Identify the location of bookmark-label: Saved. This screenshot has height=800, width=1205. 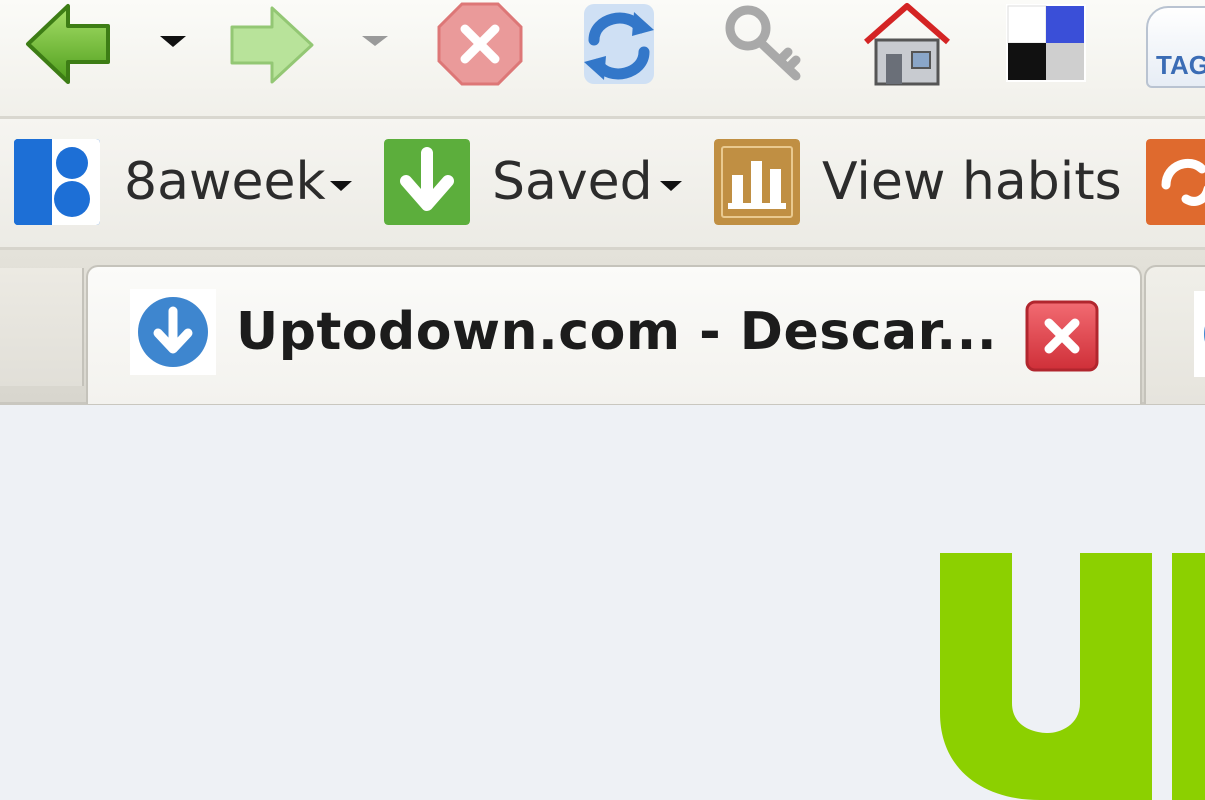
(572, 182).